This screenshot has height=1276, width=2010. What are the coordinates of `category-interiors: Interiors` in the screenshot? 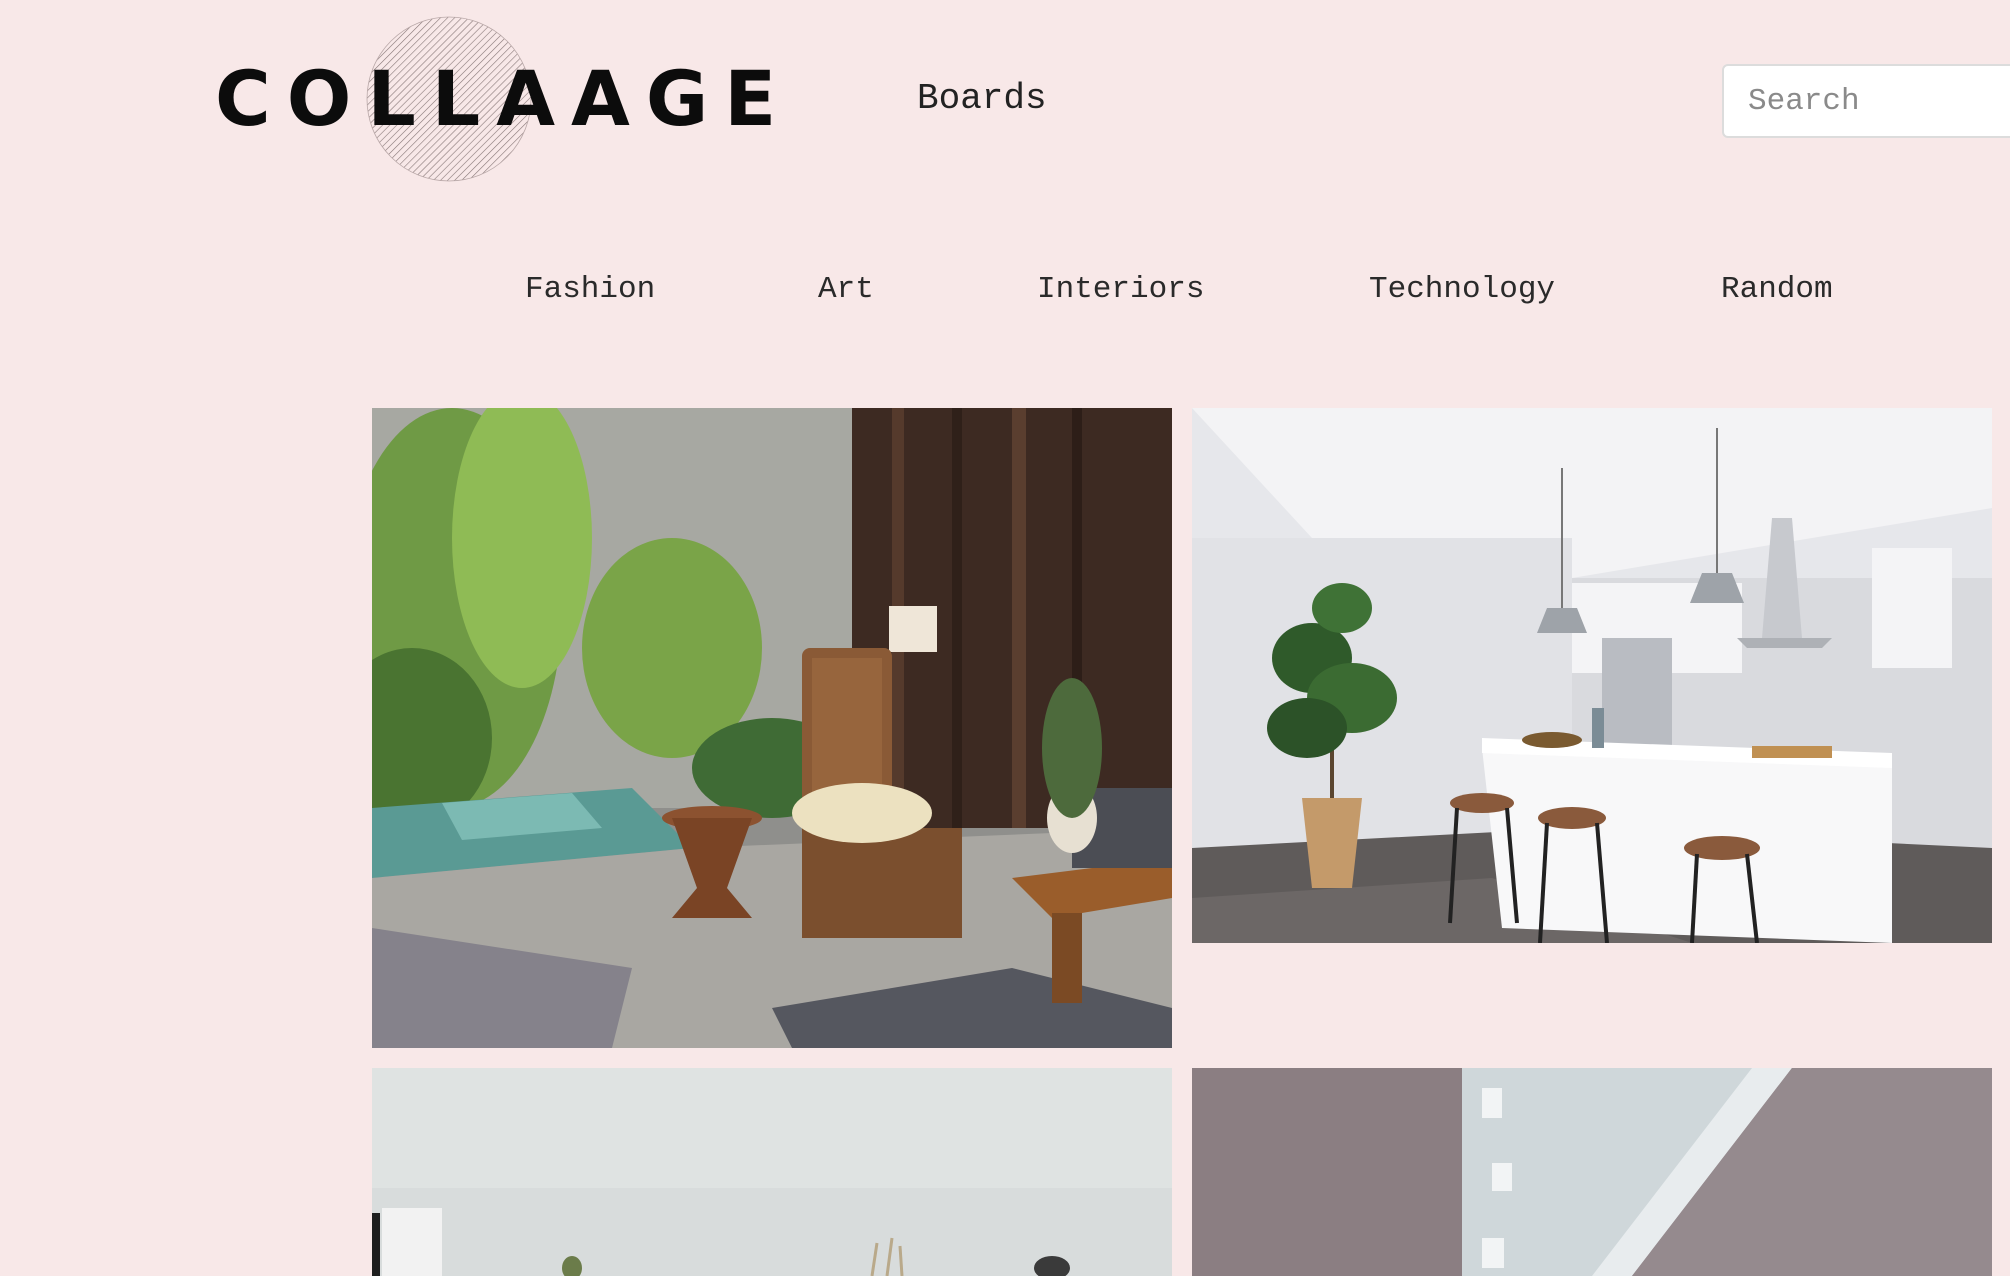 It's located at (1120, 289).